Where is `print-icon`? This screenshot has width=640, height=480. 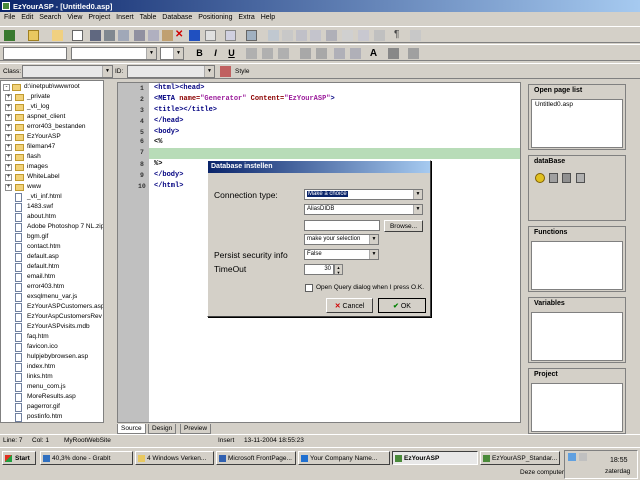
print-icon is located at coordinates (109, 35).